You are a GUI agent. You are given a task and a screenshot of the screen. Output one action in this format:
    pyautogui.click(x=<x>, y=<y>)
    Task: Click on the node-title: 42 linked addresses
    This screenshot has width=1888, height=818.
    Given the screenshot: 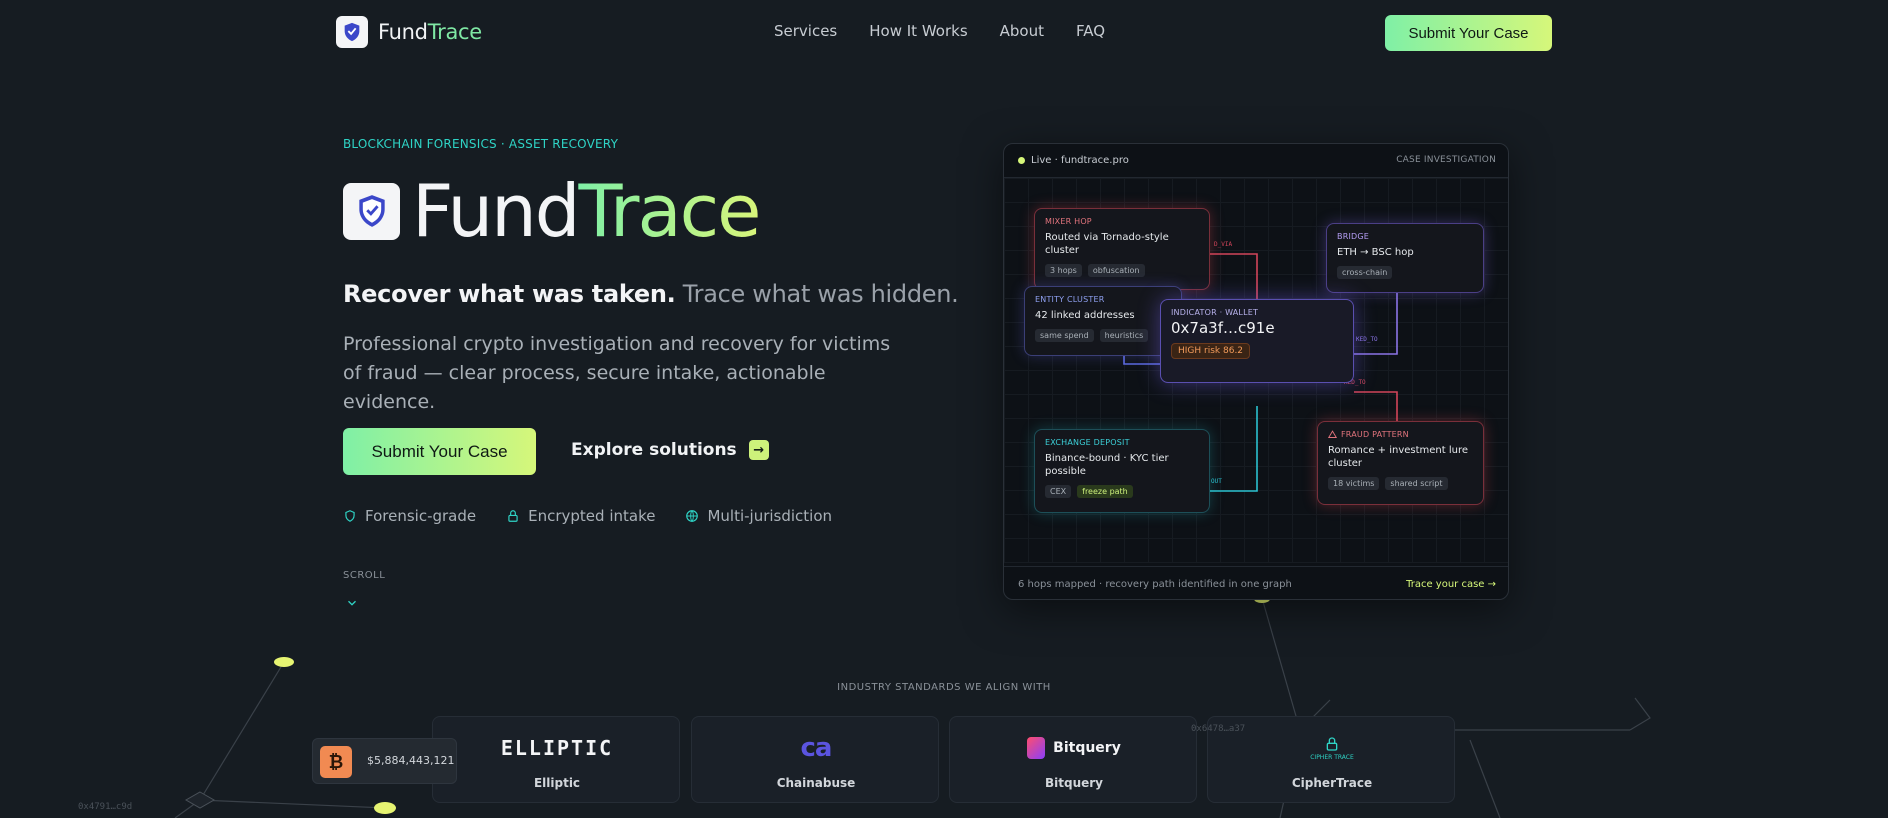 What is the action you would take?
    pyautogui.click(x=1085, y=315)
    